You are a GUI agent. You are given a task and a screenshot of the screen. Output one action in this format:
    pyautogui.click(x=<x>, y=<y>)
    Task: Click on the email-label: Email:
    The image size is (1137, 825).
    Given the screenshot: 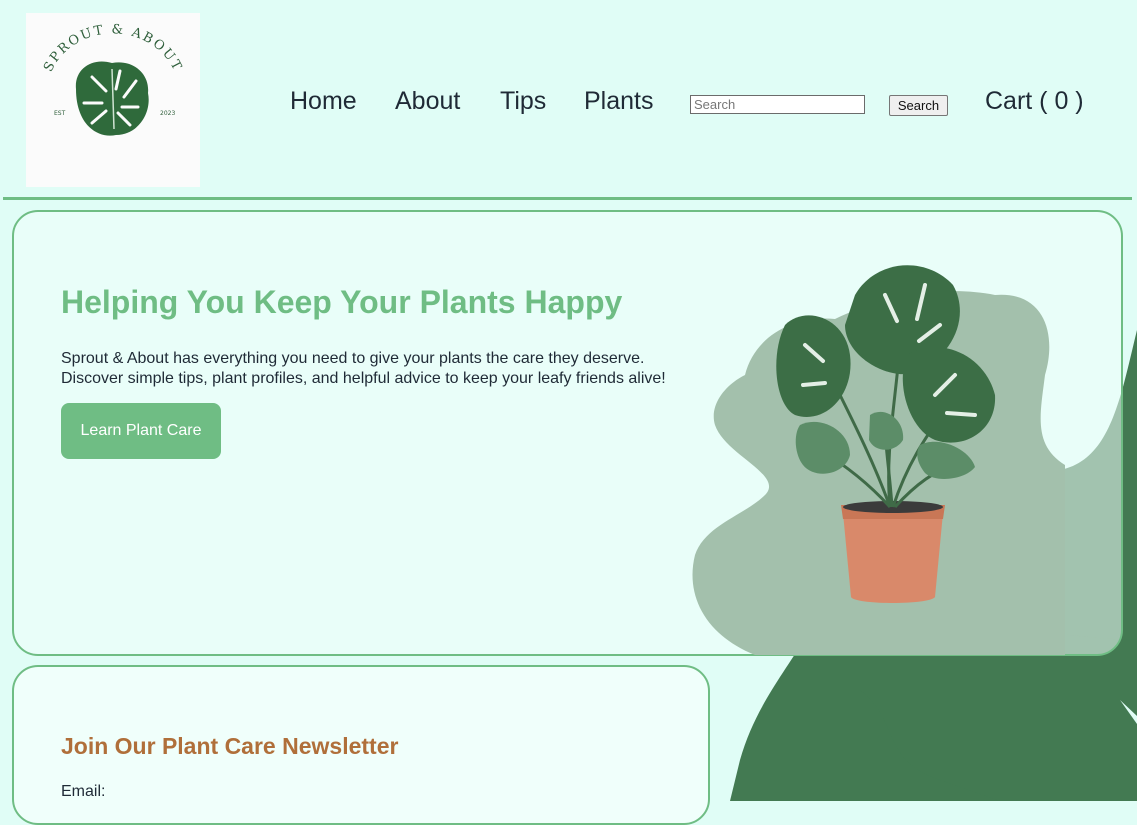 What is the action you would take?
    pyautogui.click(x=83, y=791)
    